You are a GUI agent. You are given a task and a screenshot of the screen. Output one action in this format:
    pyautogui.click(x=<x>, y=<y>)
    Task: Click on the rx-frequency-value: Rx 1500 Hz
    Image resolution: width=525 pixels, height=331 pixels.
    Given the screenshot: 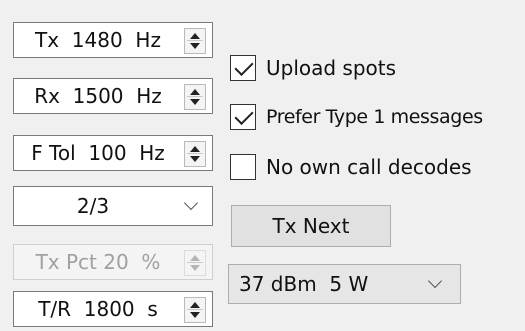 What is the action you would take?
    pyautogui.click(x=98, y=96)
    